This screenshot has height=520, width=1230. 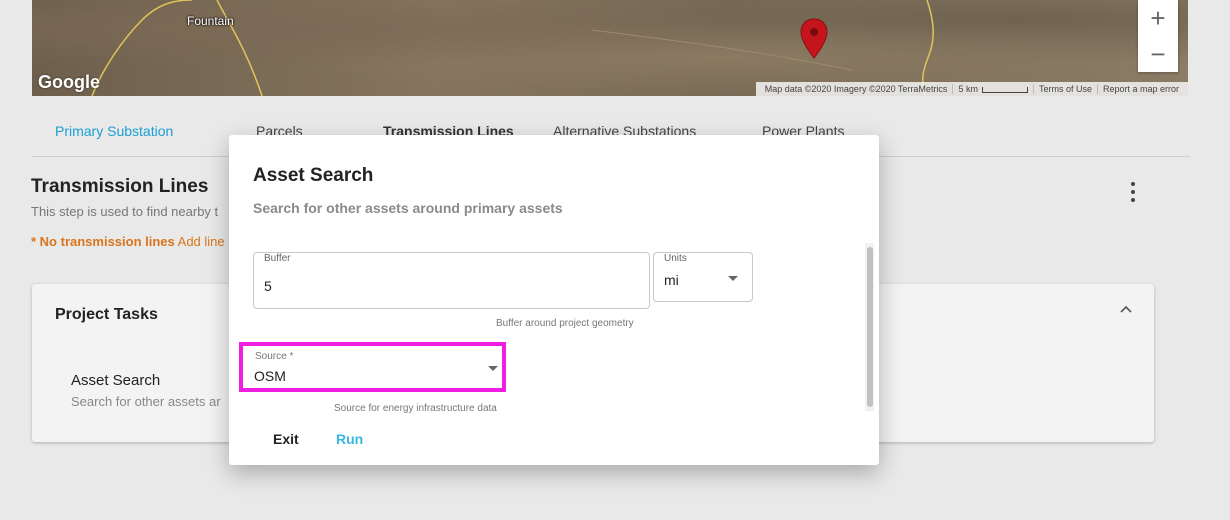 I want to click on dialog-scrollbar, so click(x=869, y=327).